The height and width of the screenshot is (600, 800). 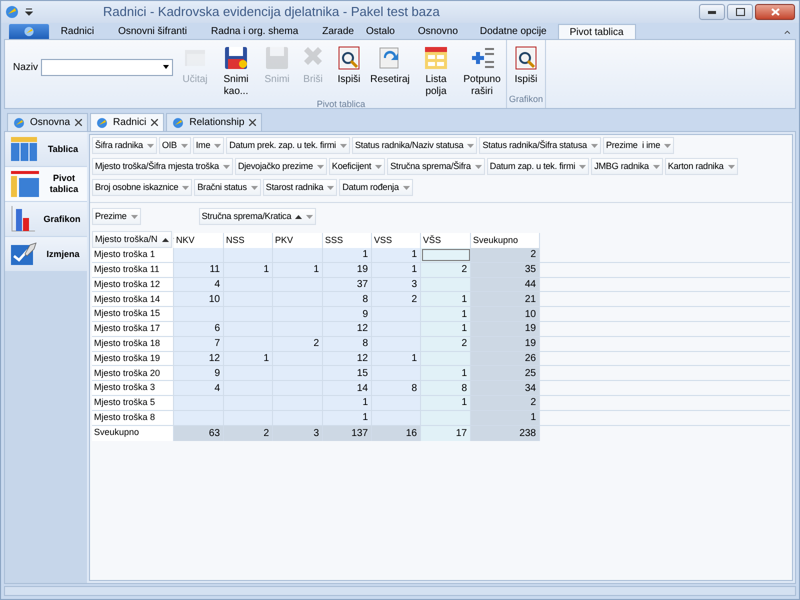 I want to click on ribbon-button: Potpuno raširi, so click(x=482, y=71).